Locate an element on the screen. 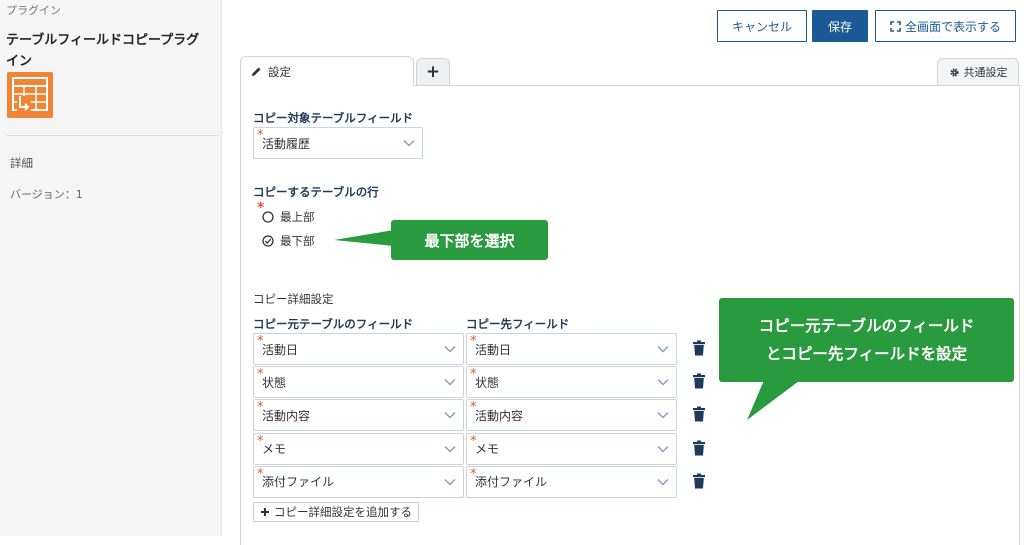  sidebar-divider is located at coordinates (112, 135).